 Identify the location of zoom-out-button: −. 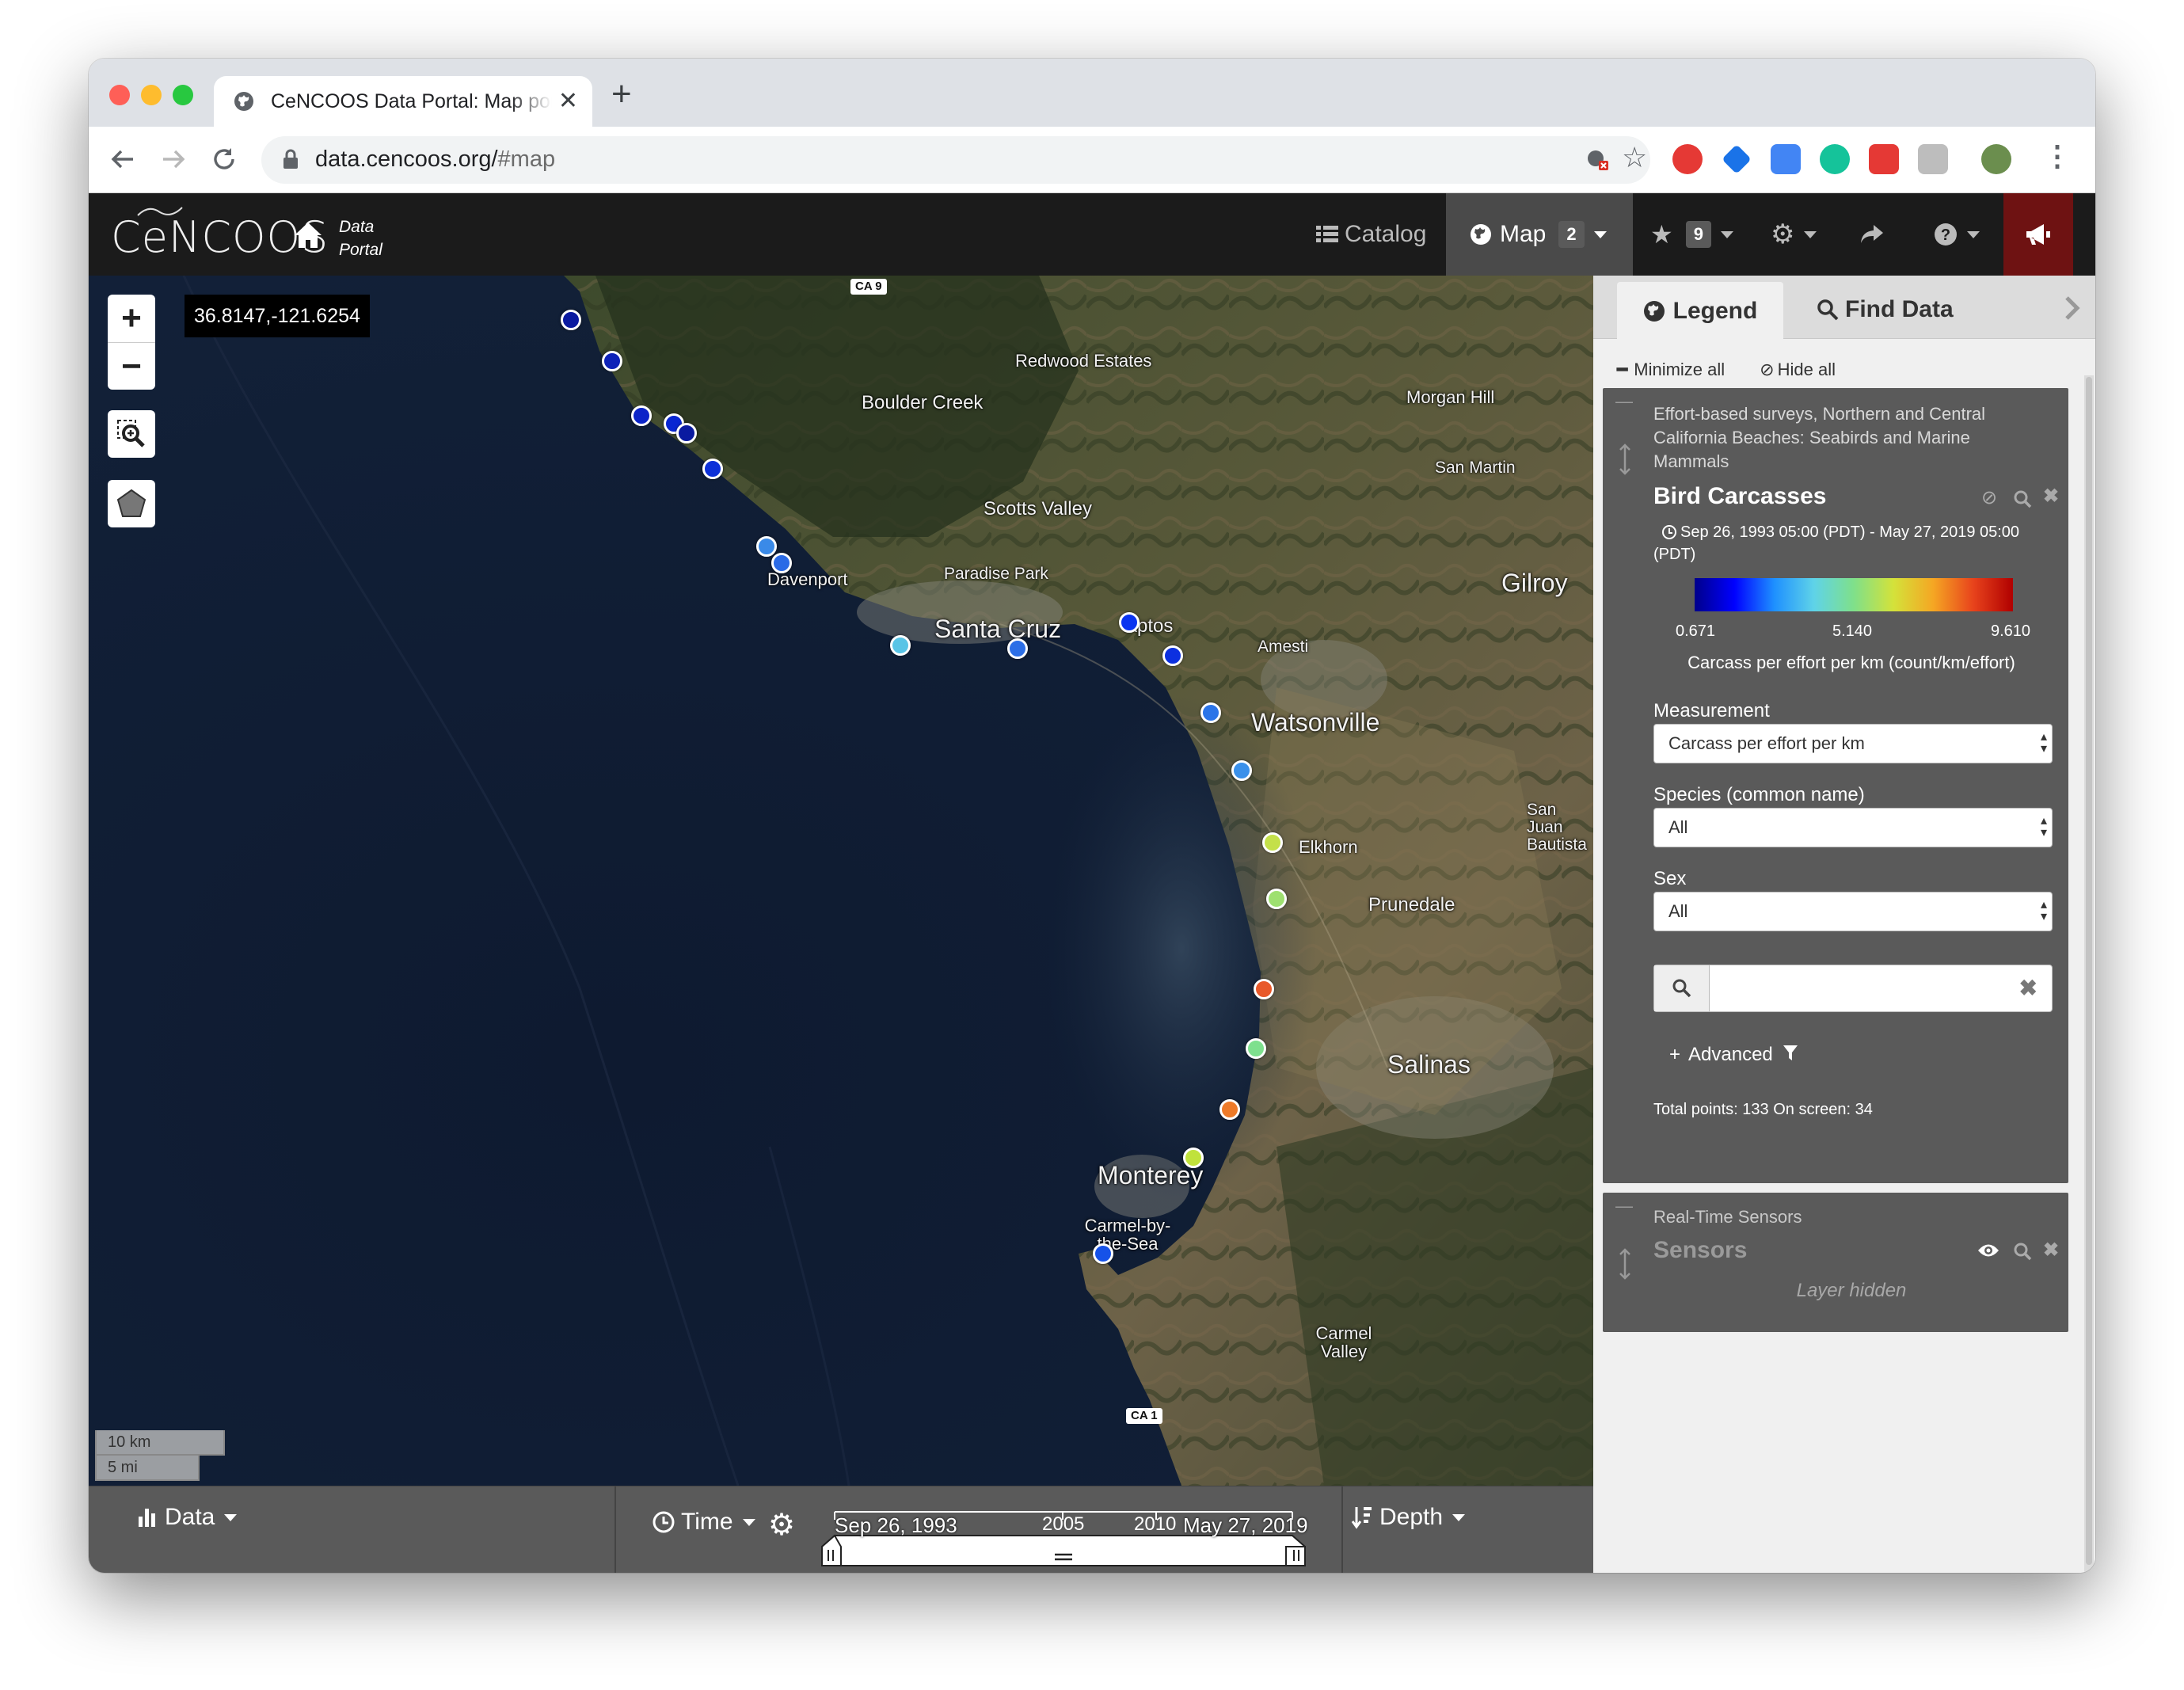
(131, 366).